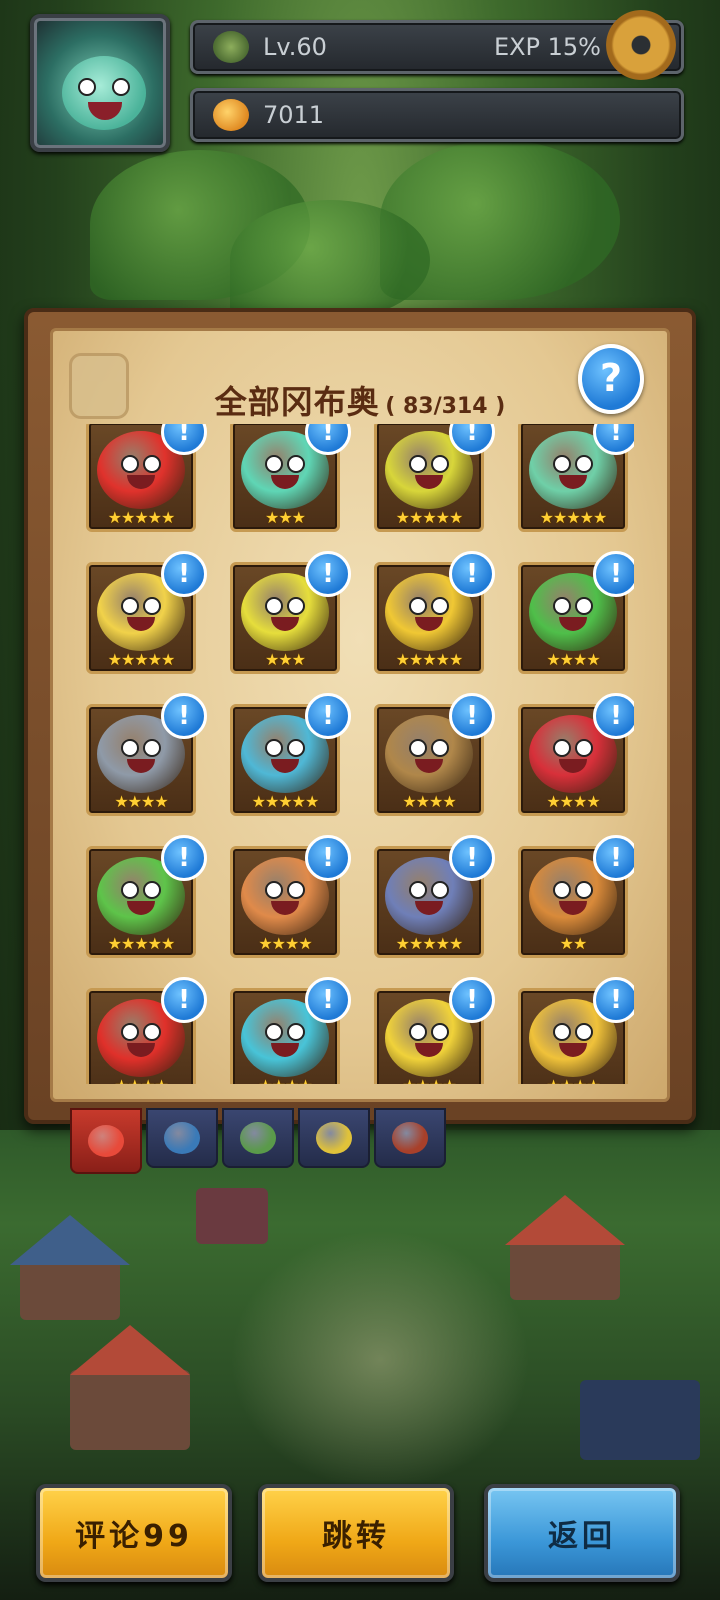  I want to click on collection-count: ( 83/314 ), so click(445, 406).